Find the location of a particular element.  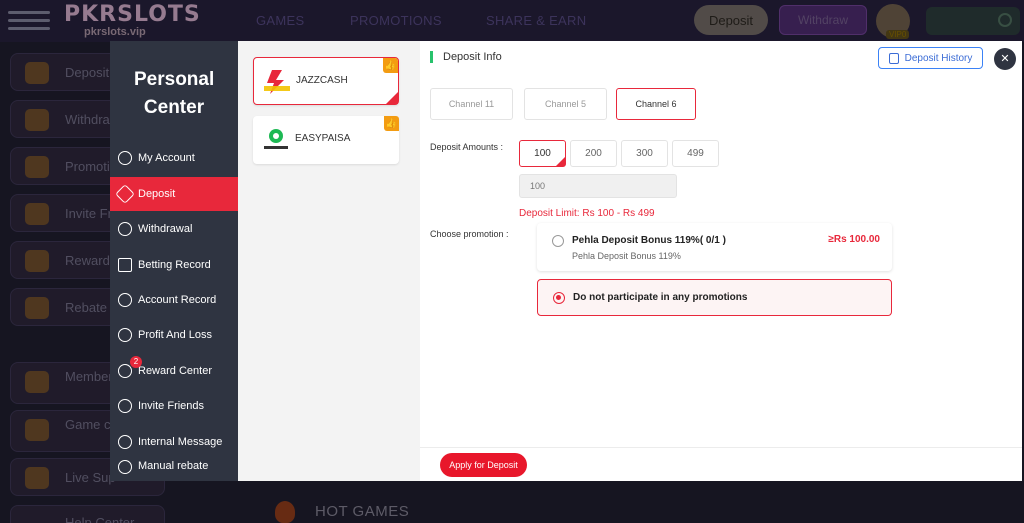

payment-method-jazzcash: JAZZCASH 👍 is located at coordinates (326, 81).